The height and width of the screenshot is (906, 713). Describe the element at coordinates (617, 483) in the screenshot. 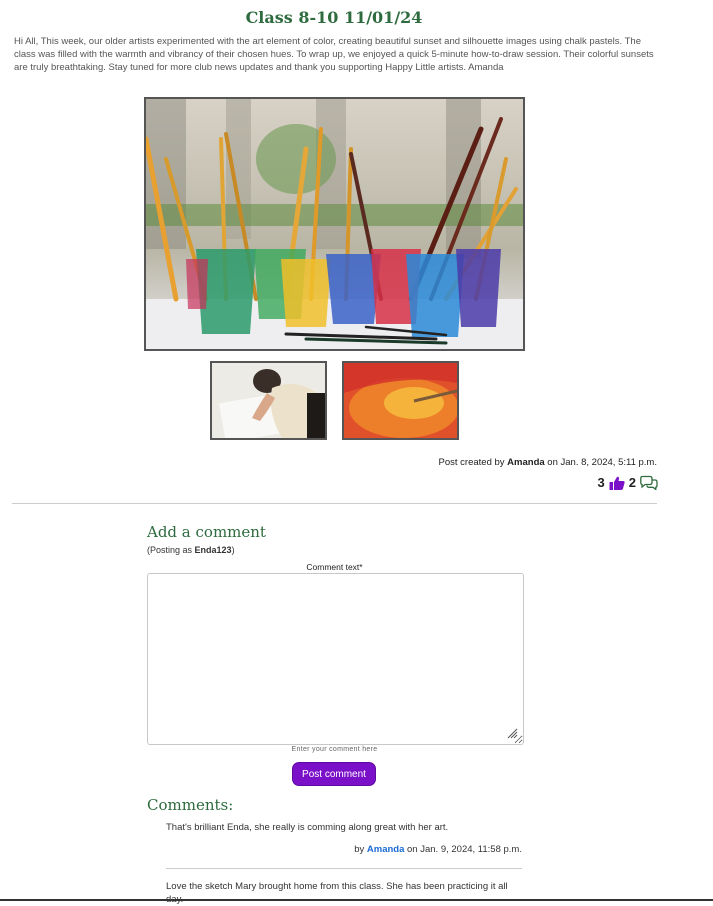

I see `thumbs-up-icon` at that location.